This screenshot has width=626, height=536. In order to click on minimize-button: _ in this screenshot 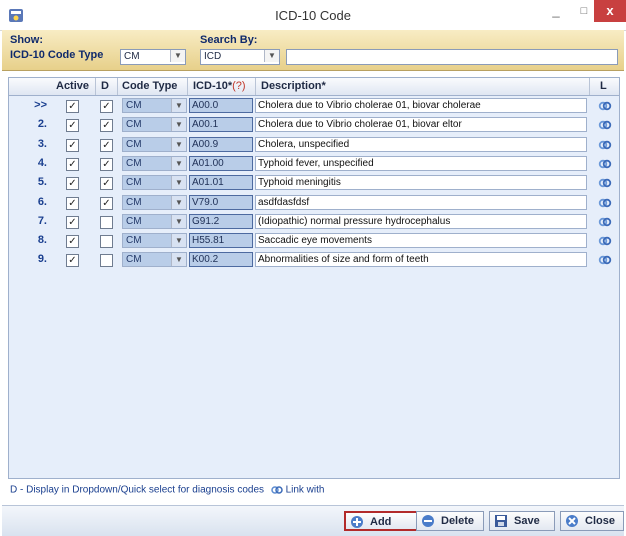, I will do `click(556, 11)`.